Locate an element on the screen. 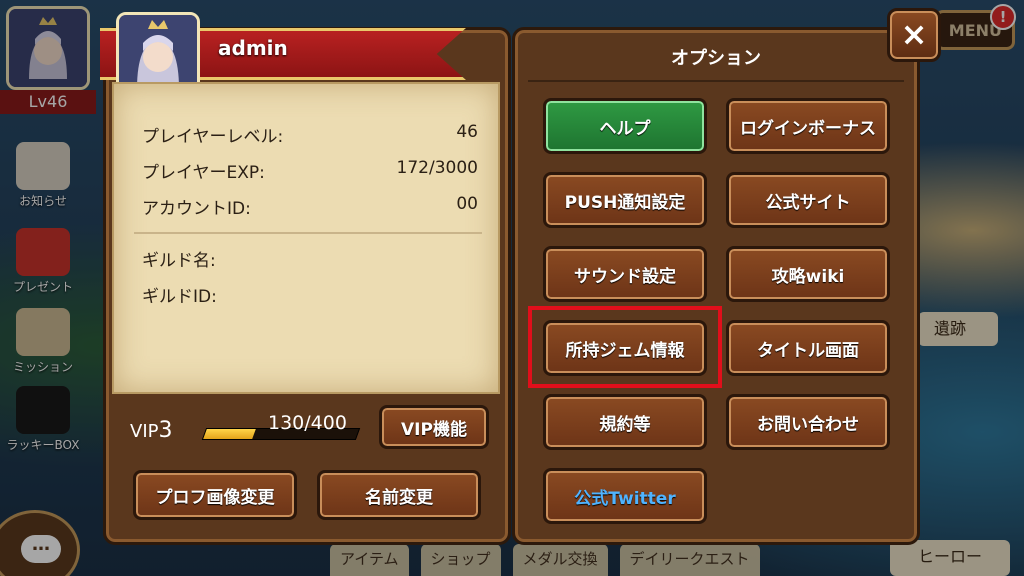 The width and height of the screenshot is (1024, 576). official-site-button: 公式サイト is located at coordinates (808, 200).